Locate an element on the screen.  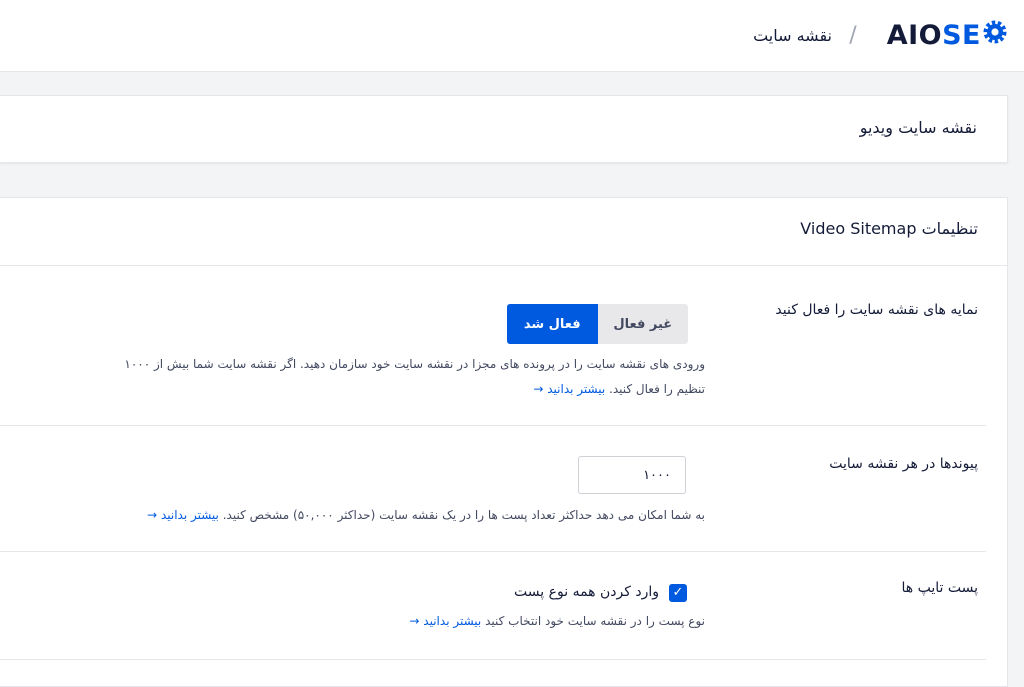
enable-sitemap-indexes-label: نمایه های نقشه سایت را فعال کنید is located at coordinates (876, 310).